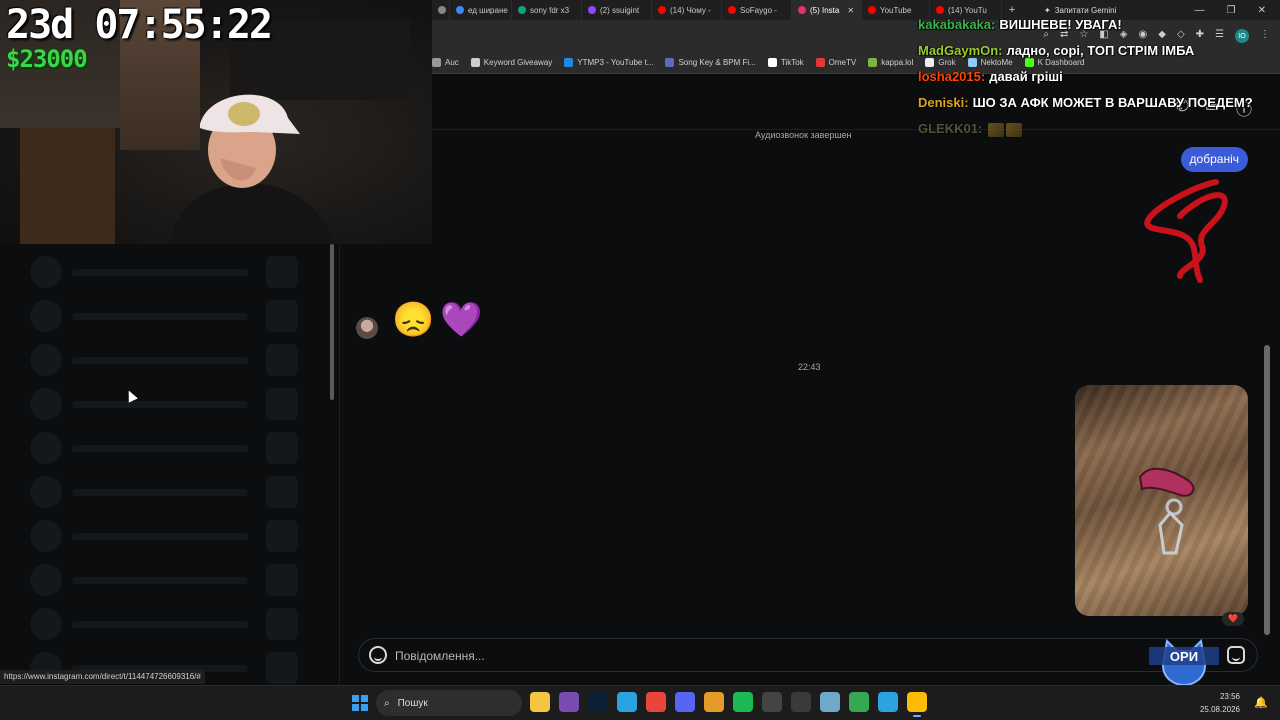  What do you see at coordinates (801, 702) in the screenshot?
I see `davinci-icon` at bounding box center [801, 702].